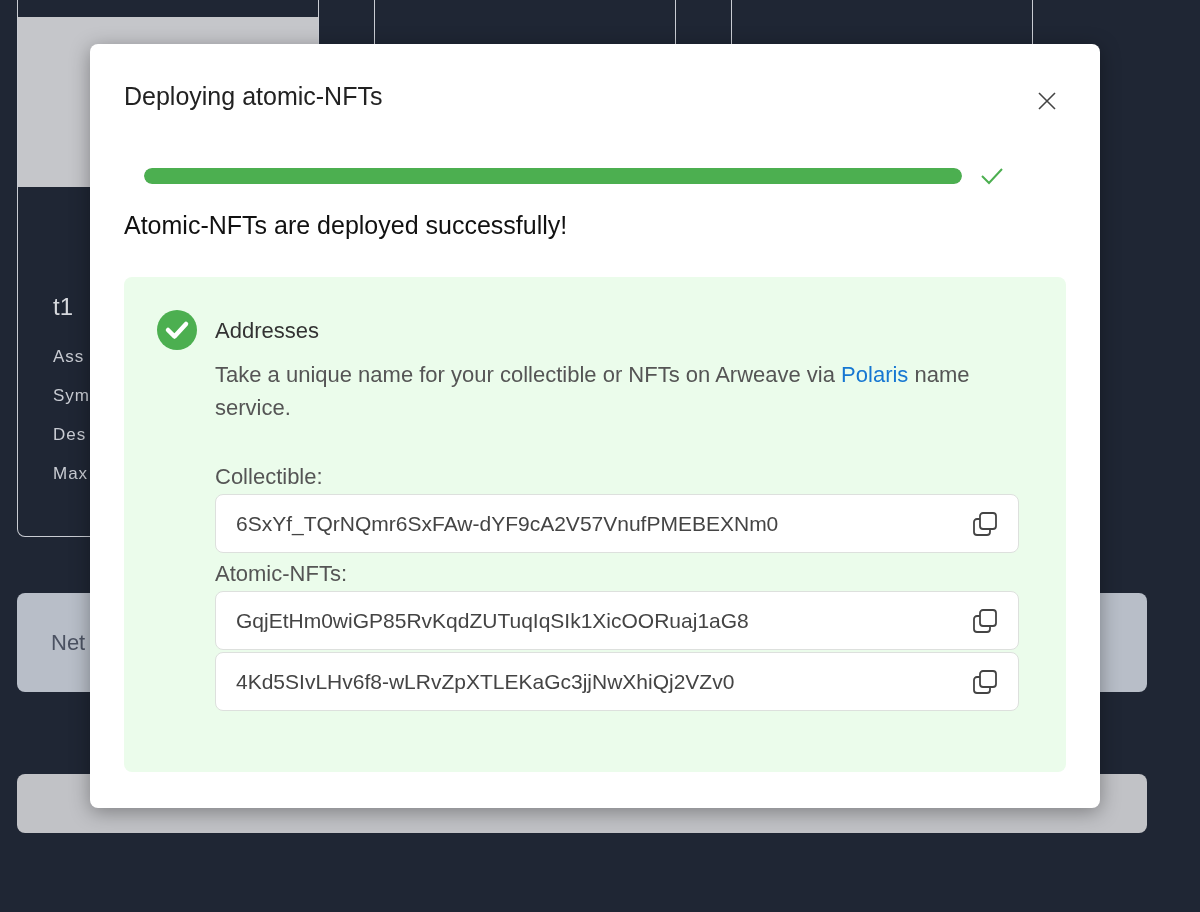 Image resolution: width=1200 pixels, height=912 pixels. I want to click on address-field: 6SxYf_TQrNQmr6SxFAw-dYF9cA2V57VnufPMEBEXNm0, so click(617, 523).